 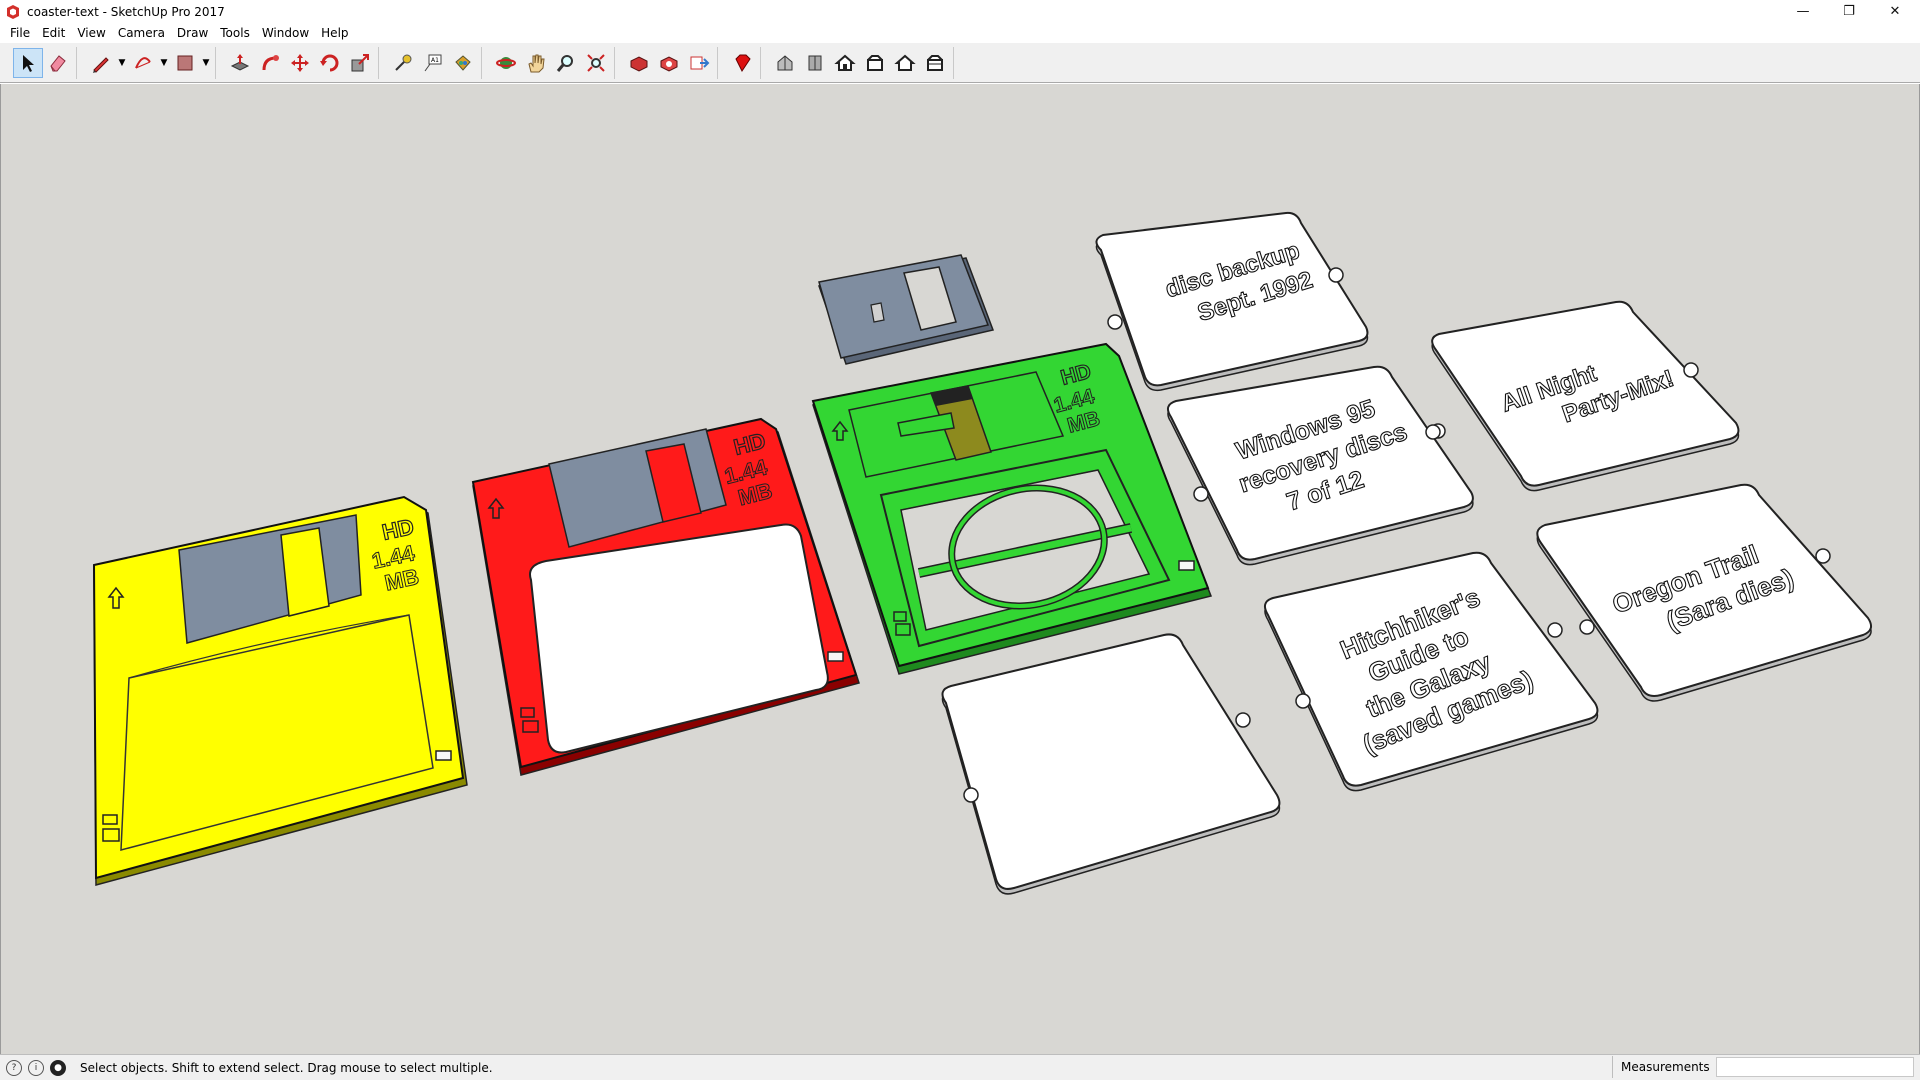 What do you see at coordinates (141, 33) in the screenshot?
I see `menu-camera: Camera` at bounding box center [141, 33].